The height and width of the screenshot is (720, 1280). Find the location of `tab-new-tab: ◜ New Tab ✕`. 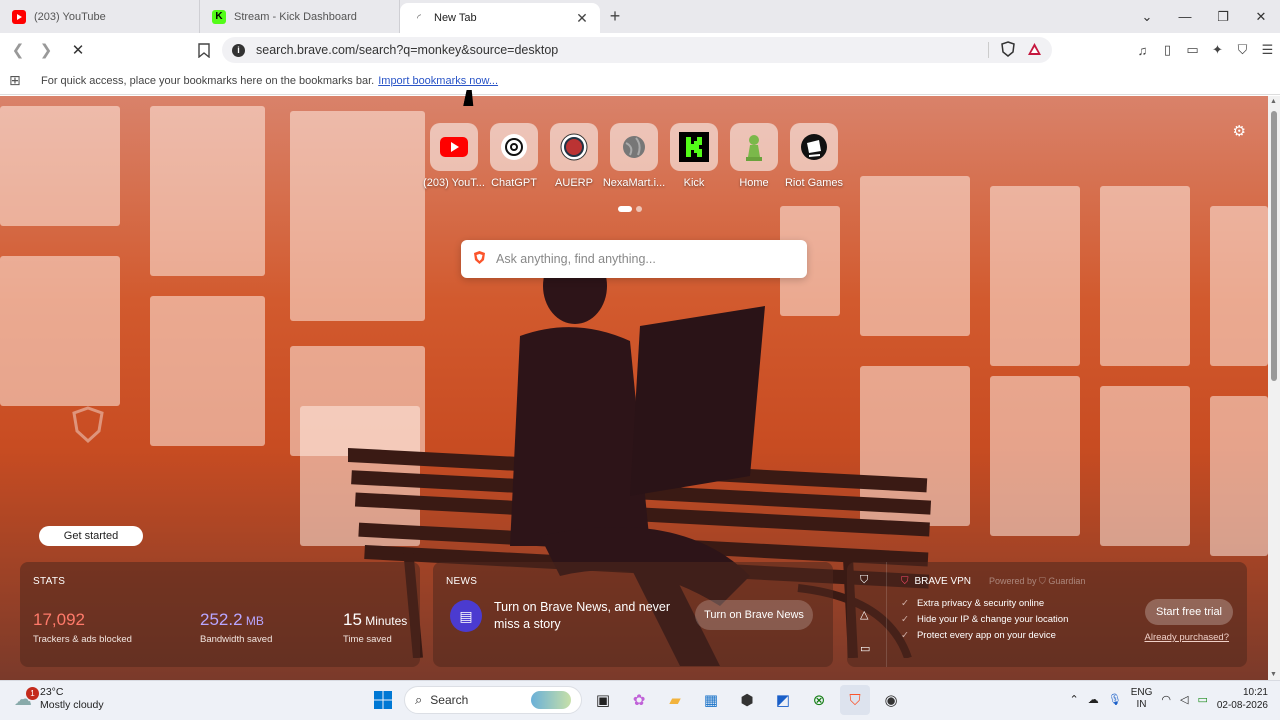

tab-new-tab: ◜ New Tab ✕ is located at coordinates (500, 18).